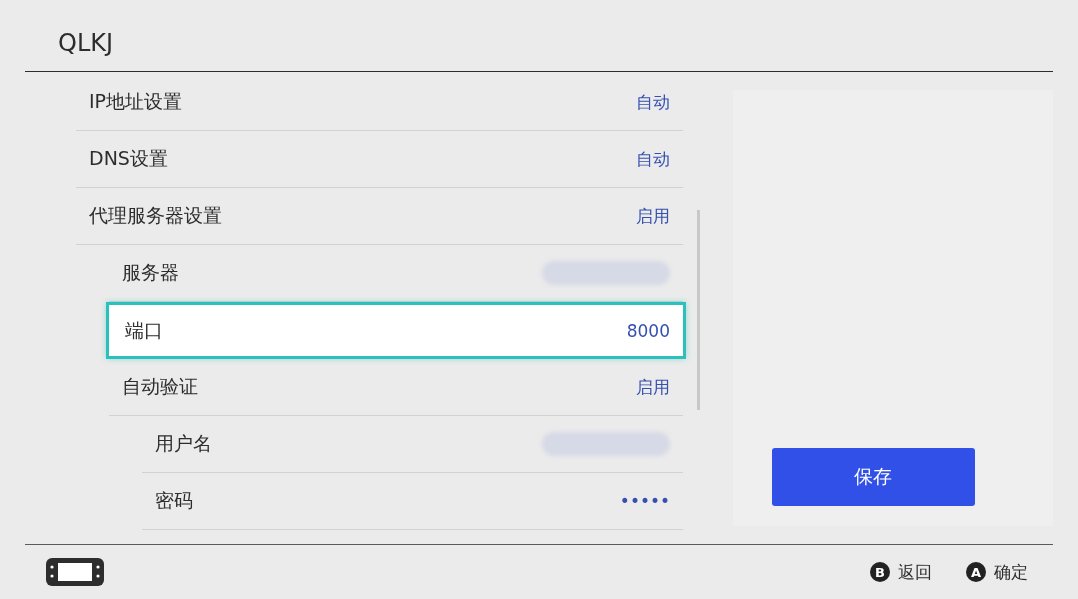 The image size is (1078, 599). I want to click on settings-row: 端口 8000, so click(396, 330).